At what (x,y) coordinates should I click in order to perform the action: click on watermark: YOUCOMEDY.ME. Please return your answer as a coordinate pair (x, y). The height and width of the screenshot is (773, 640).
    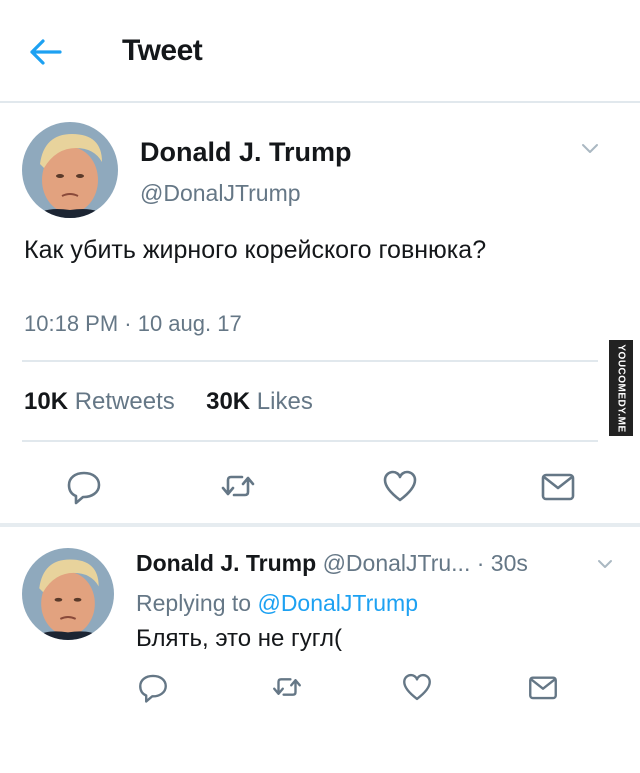
    Looking at the image, I should click on (621, 388).